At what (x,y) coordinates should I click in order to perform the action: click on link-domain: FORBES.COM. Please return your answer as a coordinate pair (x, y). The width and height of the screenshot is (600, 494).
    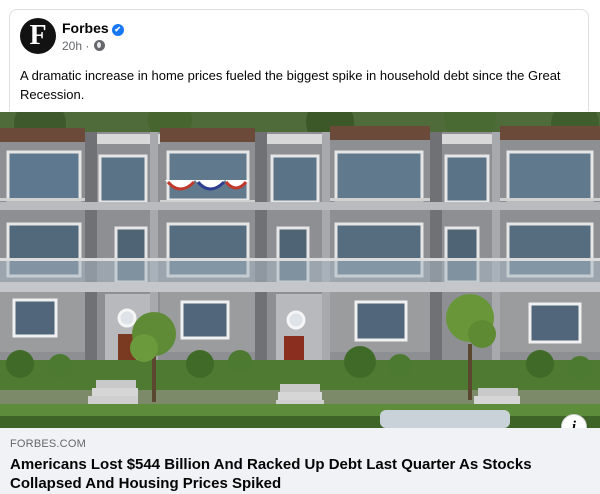
    Looking at the image, I should click on (48, 444).